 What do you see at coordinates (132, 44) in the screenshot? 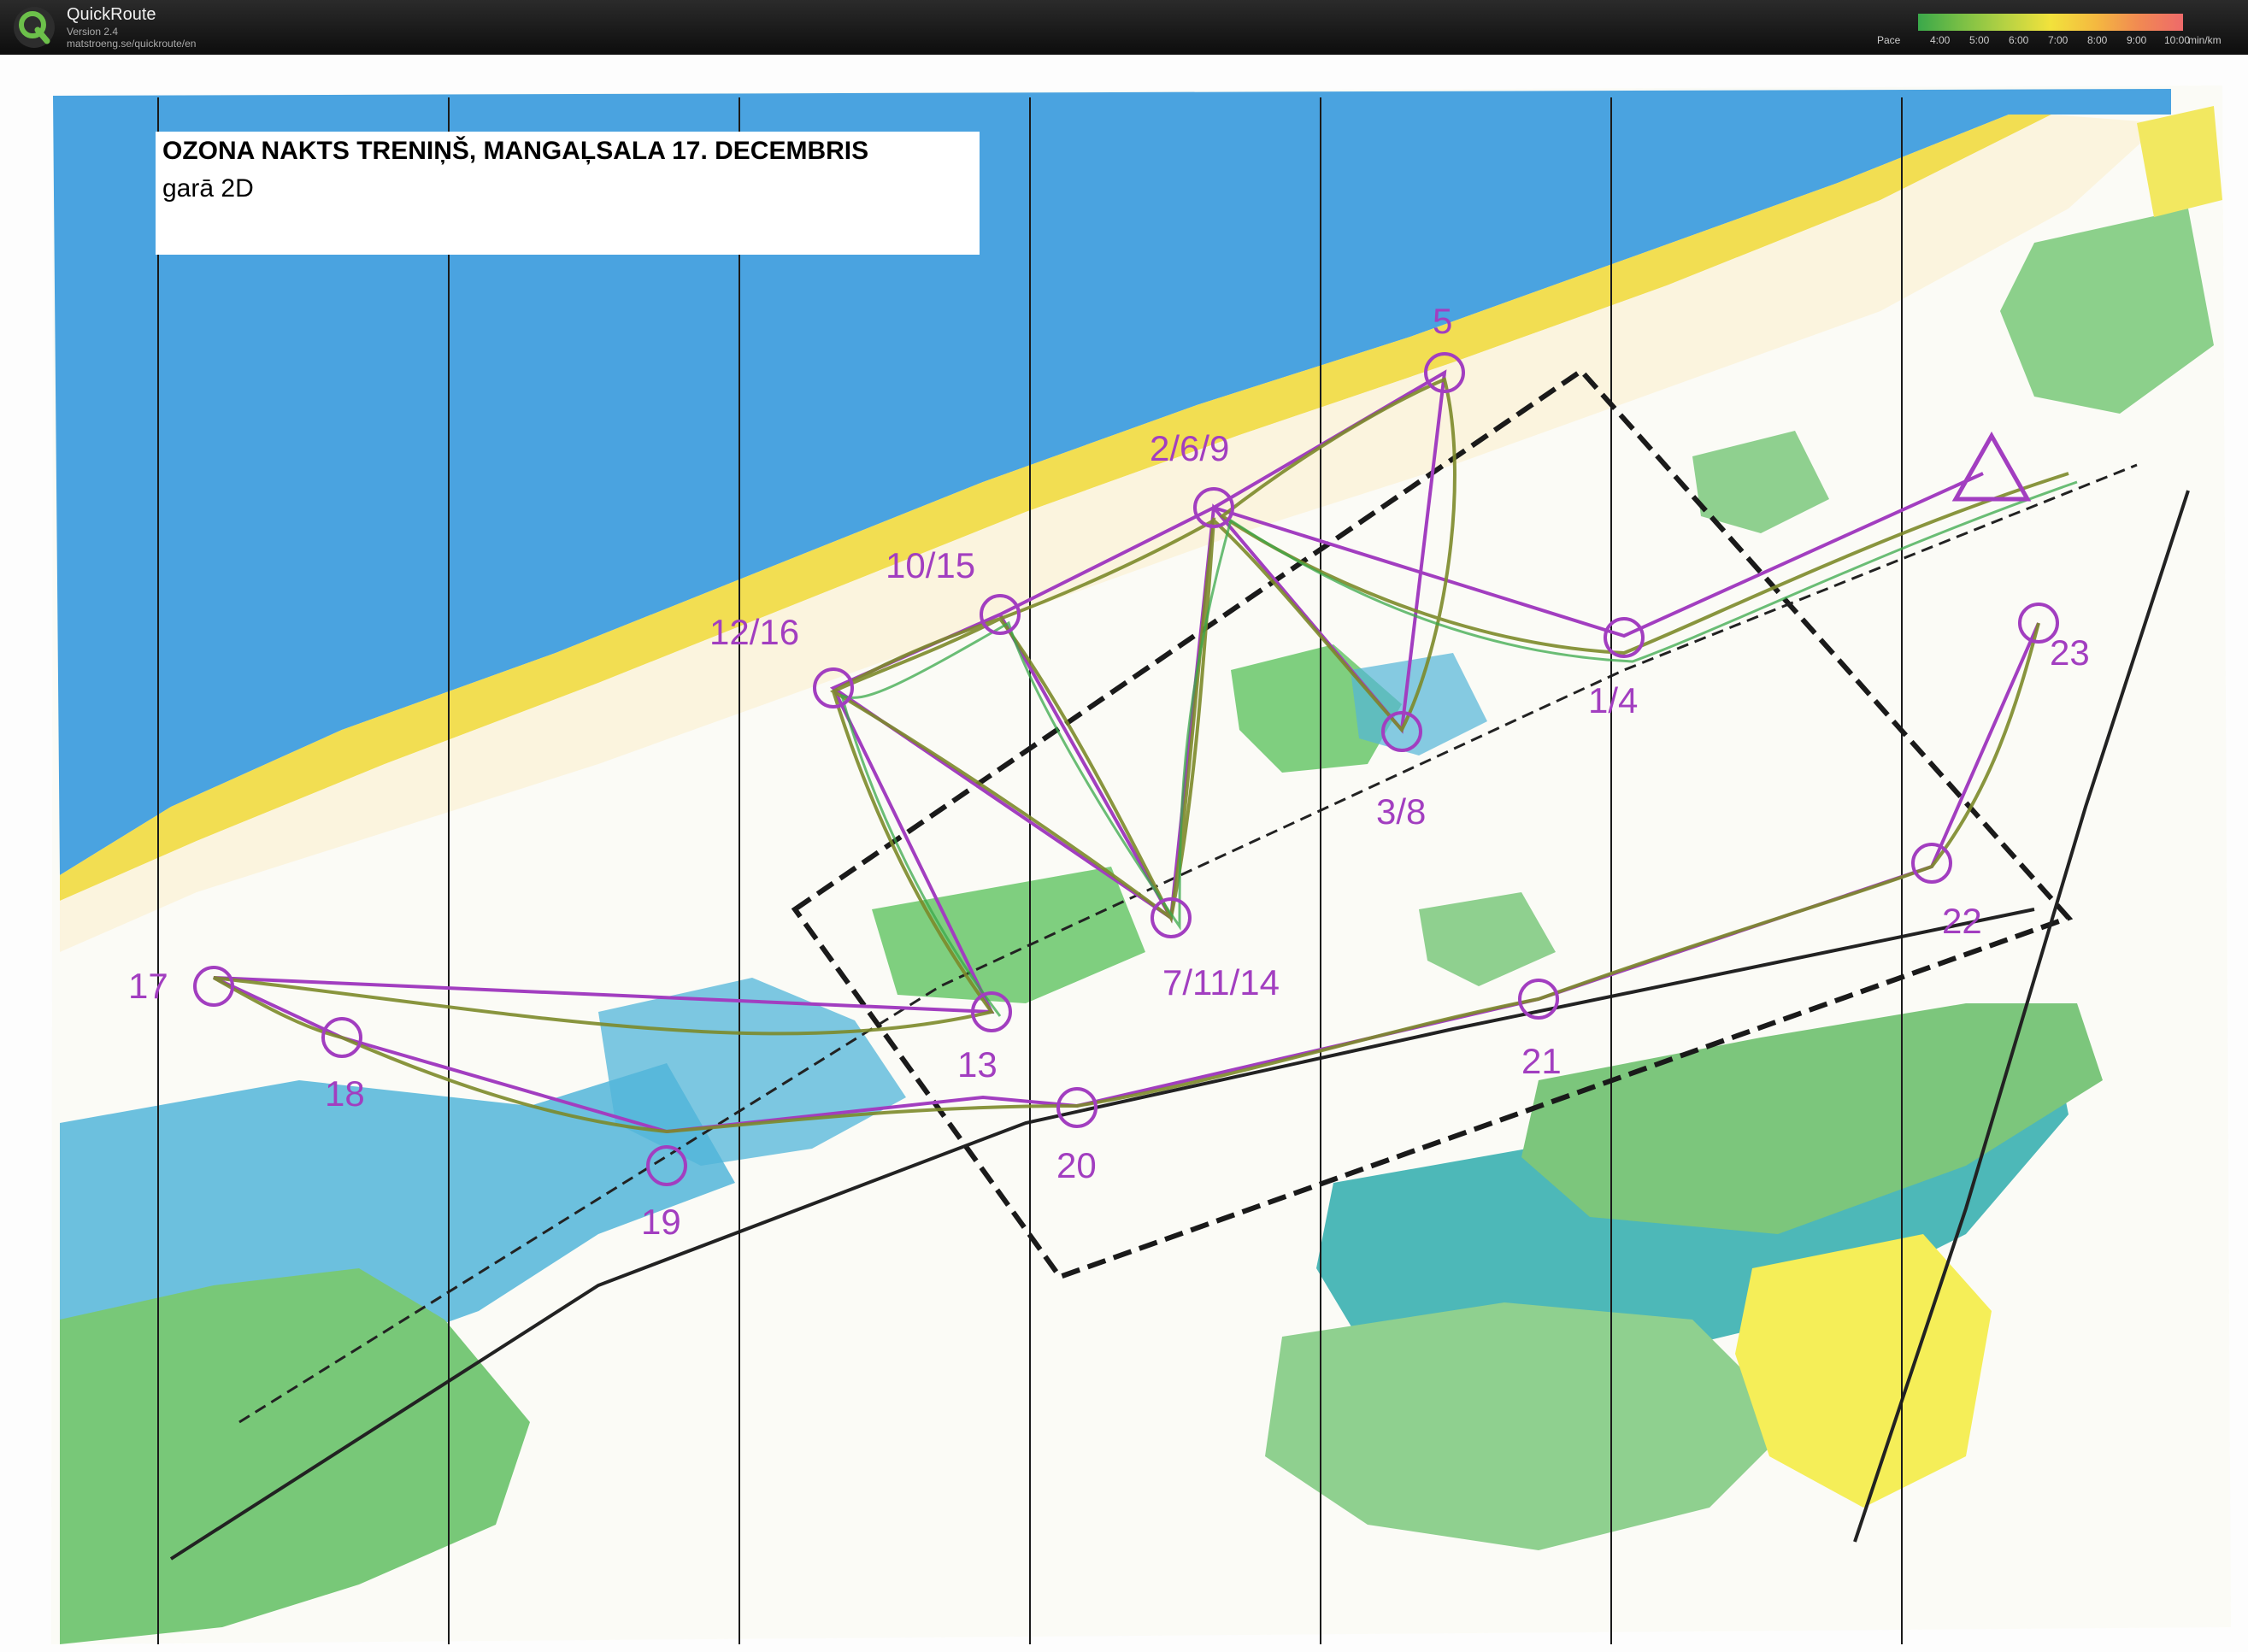
I see `app-url: matstroeng.se/quickroute/en` at bounding box center [132, 44].